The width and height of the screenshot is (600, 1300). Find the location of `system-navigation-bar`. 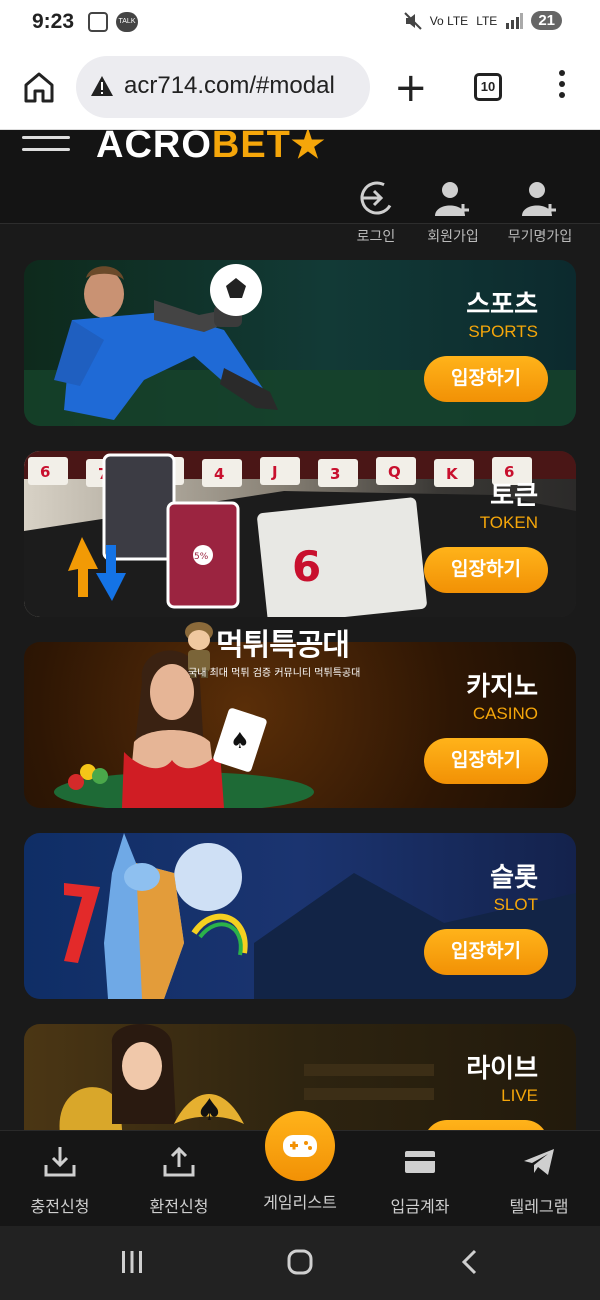

system-navigation-bar is located at coordinates (300, 1263).